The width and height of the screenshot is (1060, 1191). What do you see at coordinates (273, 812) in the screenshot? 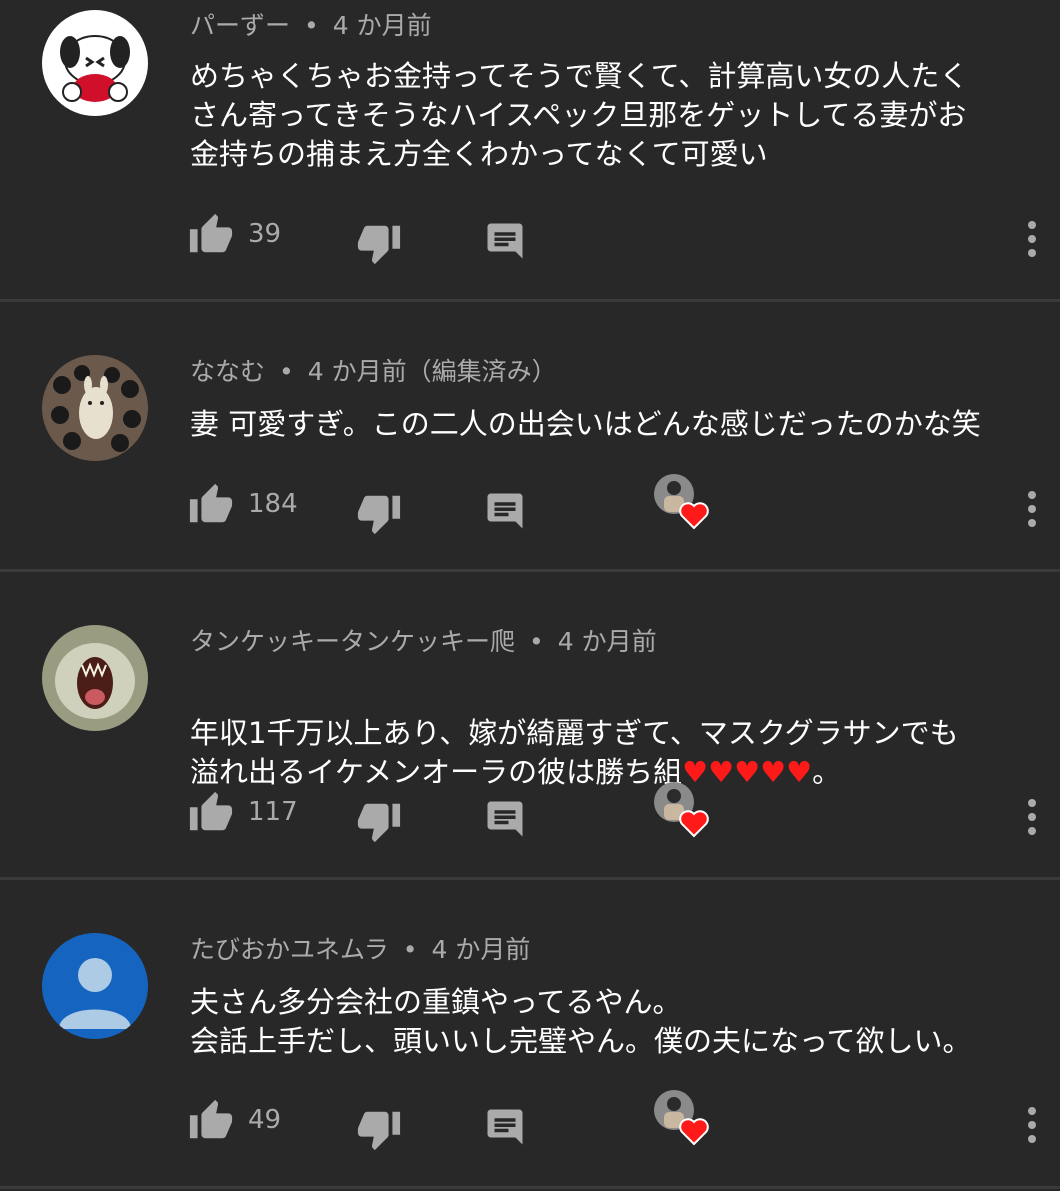
I see `like-count: 117` at bounding box center [273, 812].